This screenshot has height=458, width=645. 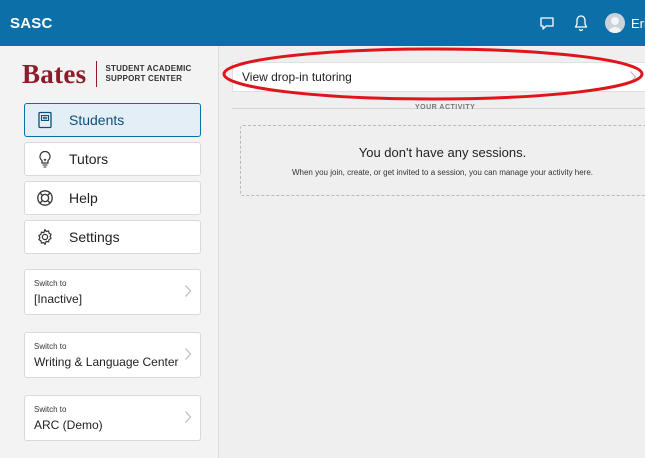 I want to click on logo-wordmark: Bates, so click(x=54, y=73).